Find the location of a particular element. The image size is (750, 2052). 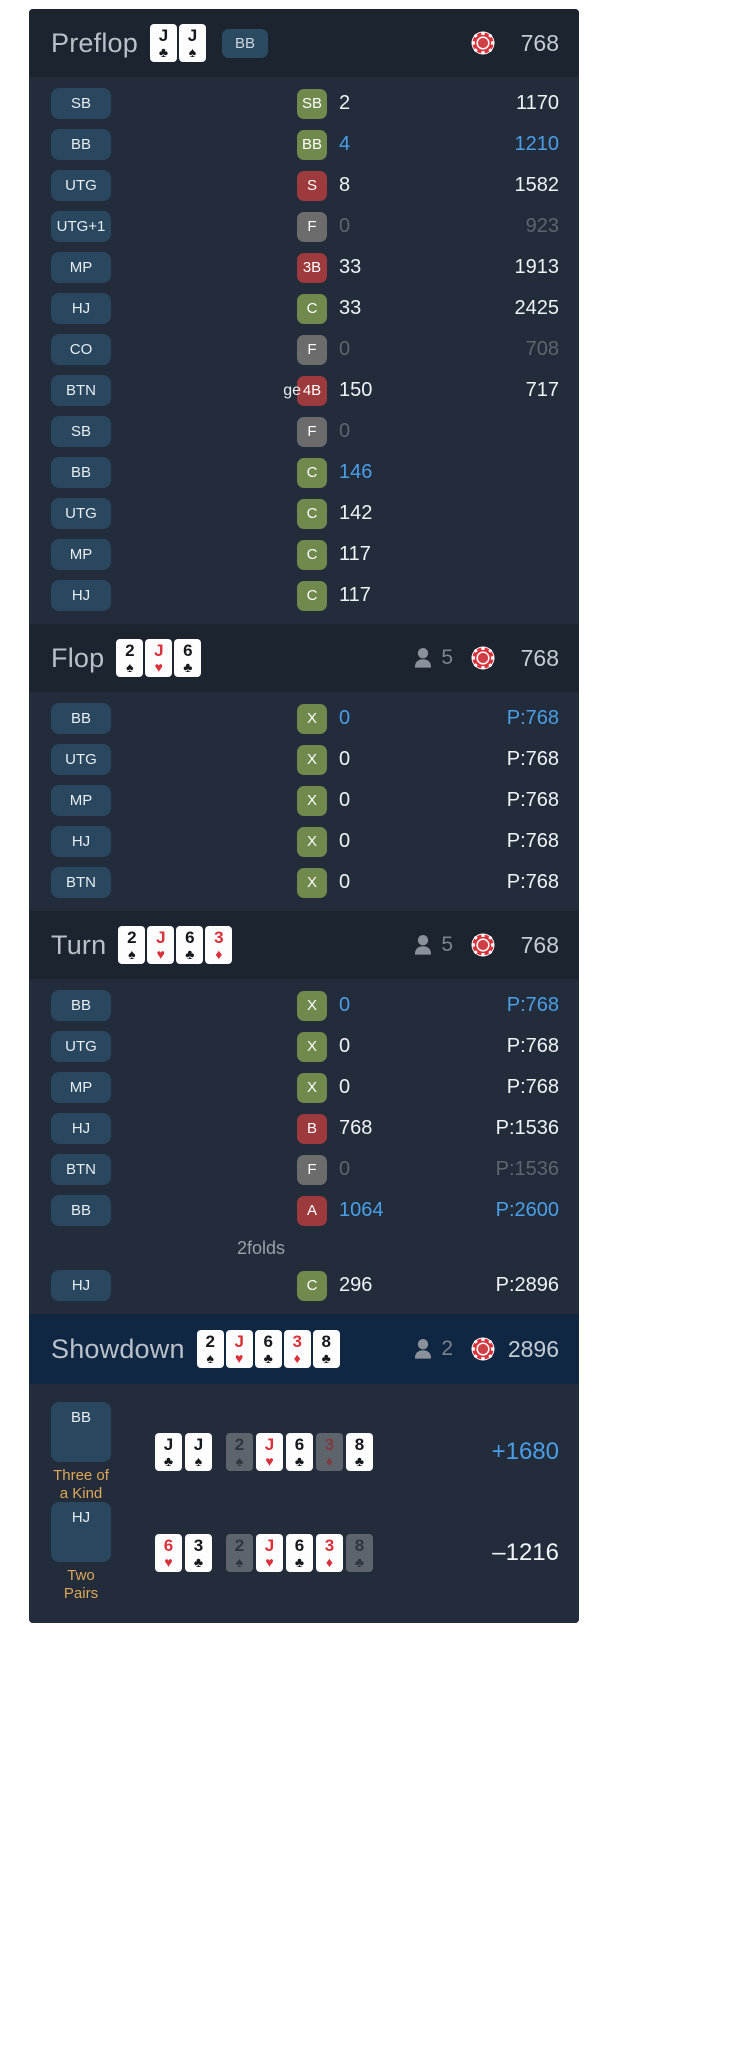

action-note: ge is located at coordinates (292, 390).